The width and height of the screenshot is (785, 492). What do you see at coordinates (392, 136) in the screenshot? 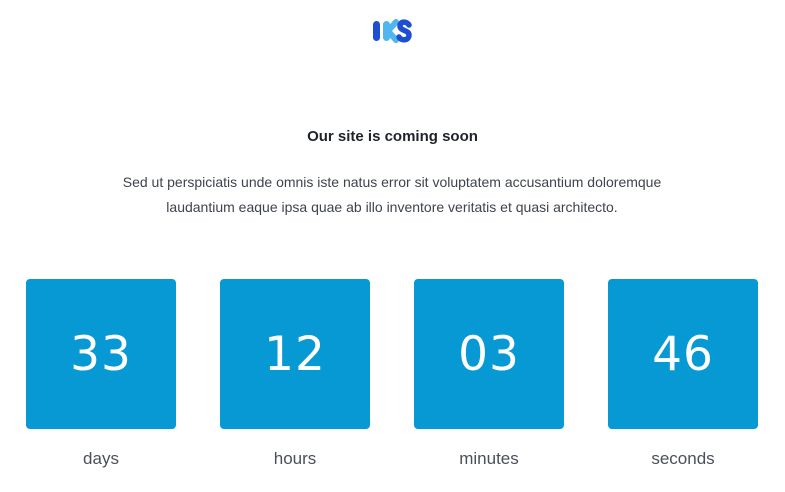
I see `page-title: Our site is coming soon` at bounding box center [392, 136].